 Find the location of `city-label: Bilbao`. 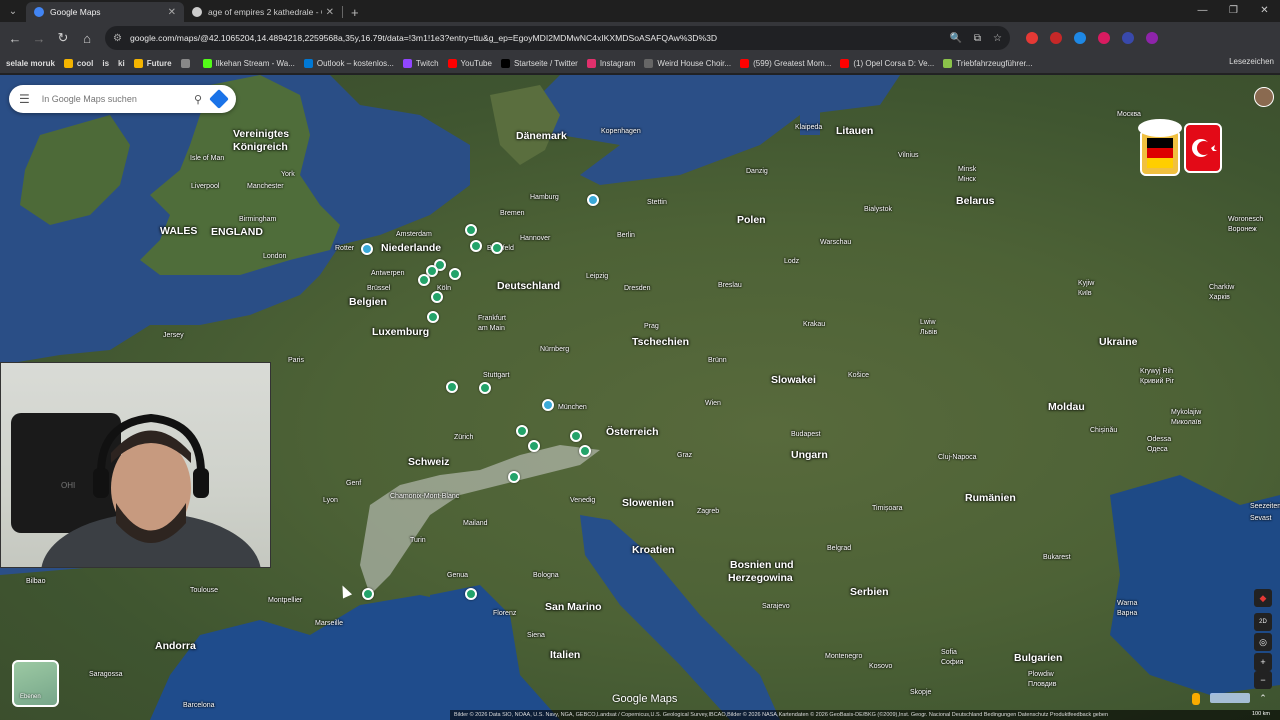

city-label: Bilbao is located at coordinates (35, 581).